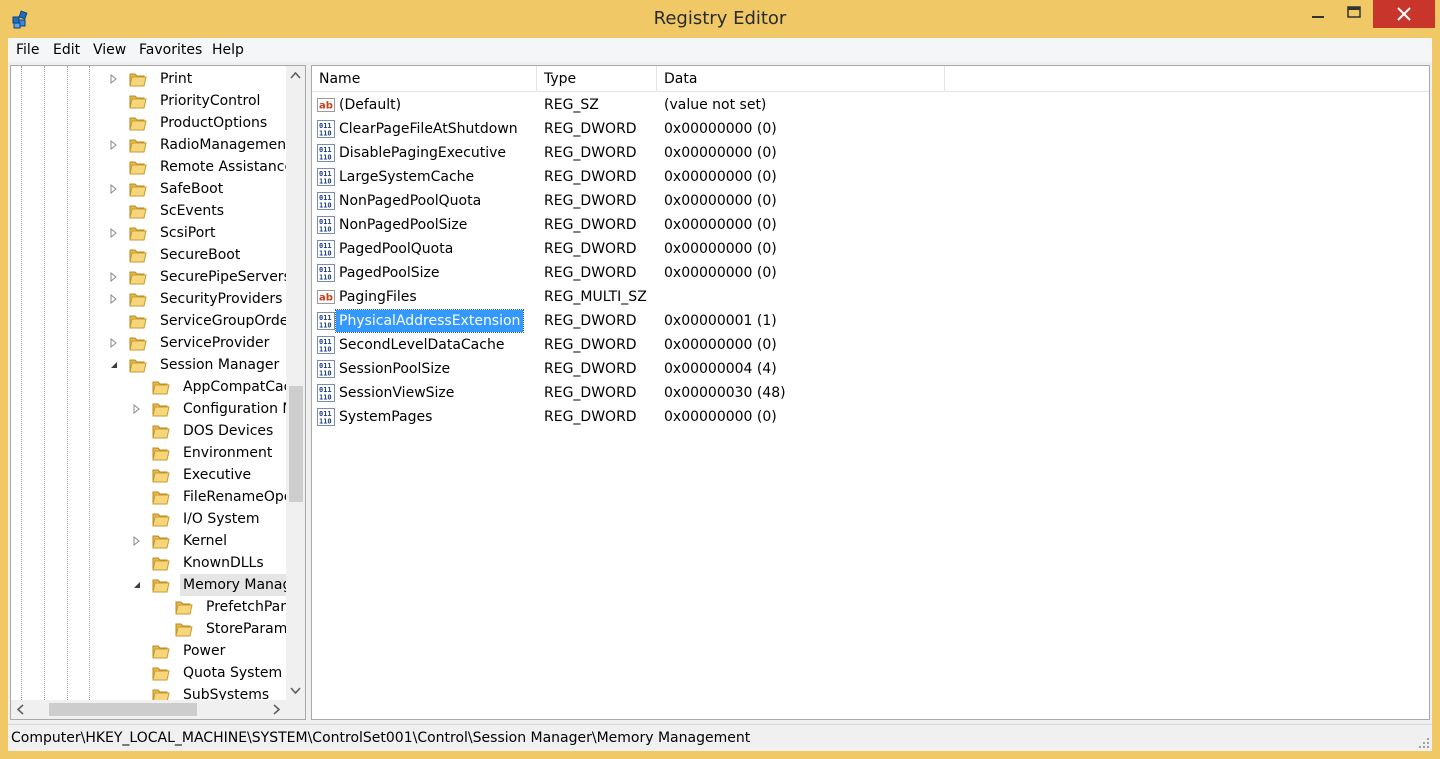 Image resolution: width=1440 pixels, height=759 pixels. I want to click on menu-file: File, so click(27, 50).